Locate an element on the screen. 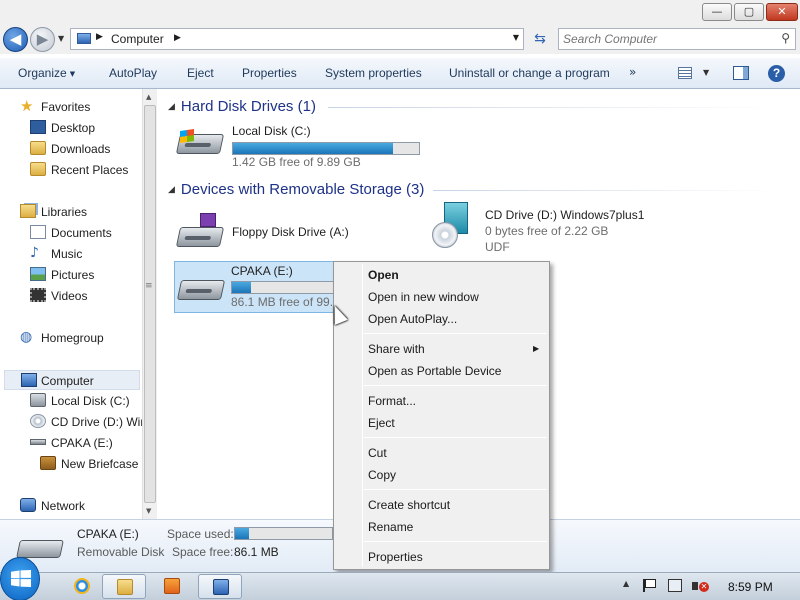  group-header-hard-disk: ◢ Hard Disk Drives (1) is located at coordinates (242, 106).